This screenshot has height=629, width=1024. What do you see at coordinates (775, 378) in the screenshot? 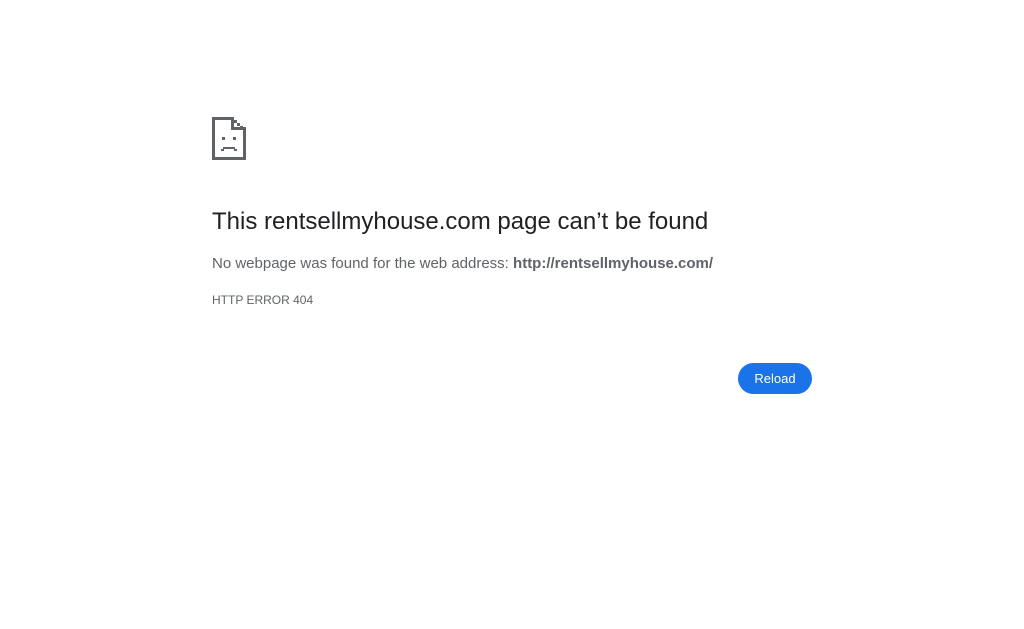
I see `reload-button: Reload` at bounding box center [775, 378].